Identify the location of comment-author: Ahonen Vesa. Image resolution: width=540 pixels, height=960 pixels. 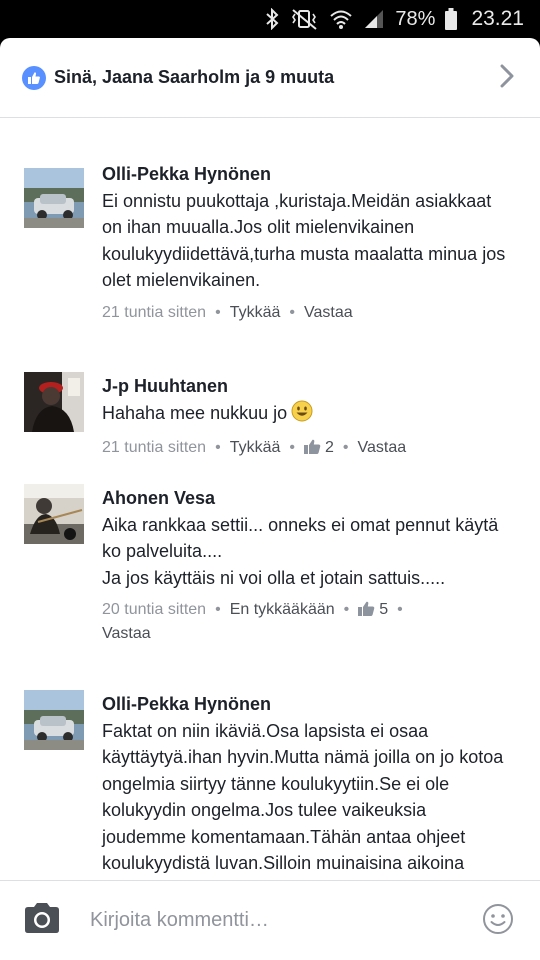
(307, 498).